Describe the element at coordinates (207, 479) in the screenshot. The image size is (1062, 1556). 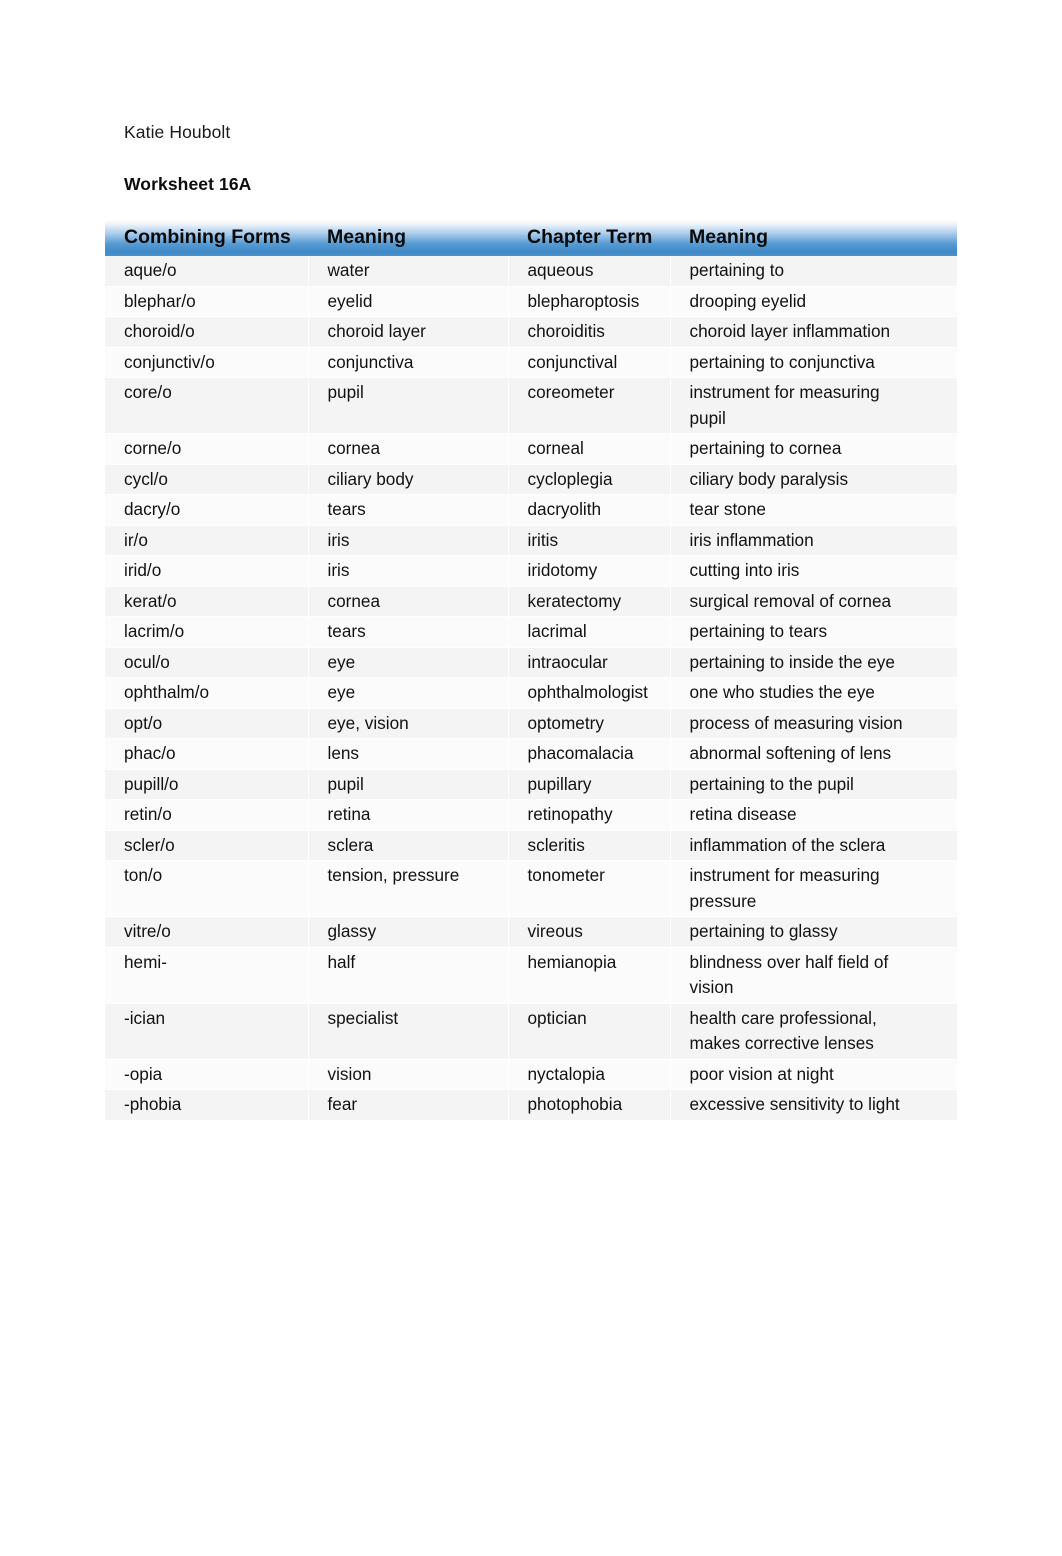
I see `cell-combining-form: cycl/o` at that location.